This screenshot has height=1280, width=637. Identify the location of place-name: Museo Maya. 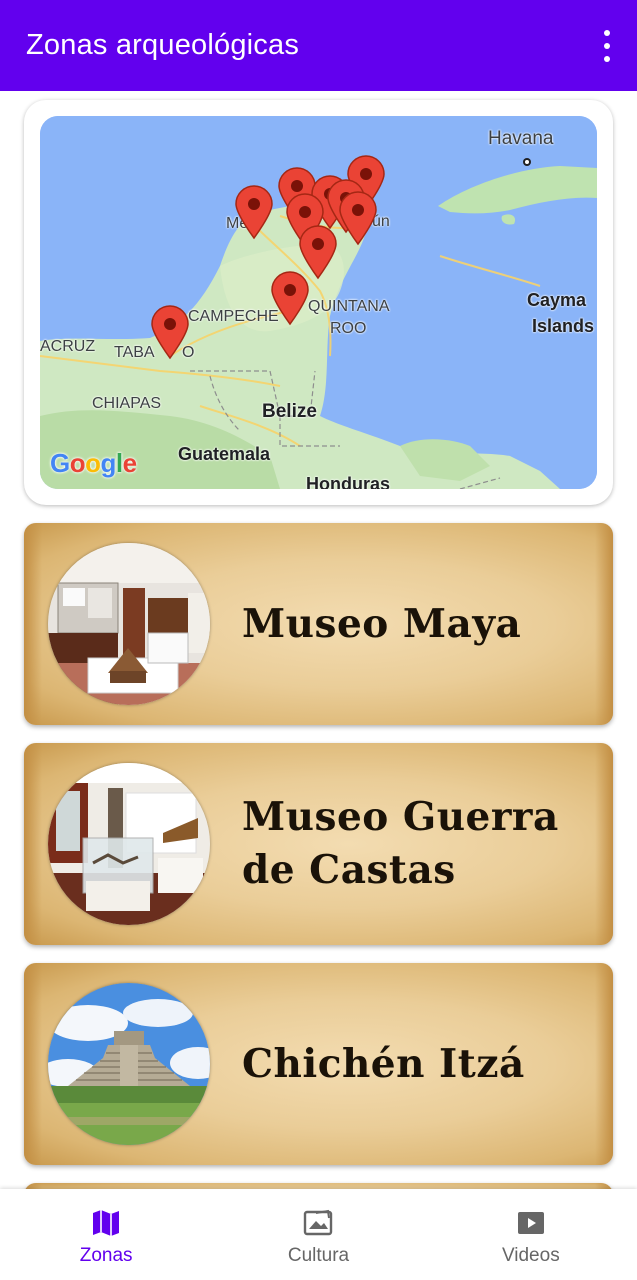
(382, 623).